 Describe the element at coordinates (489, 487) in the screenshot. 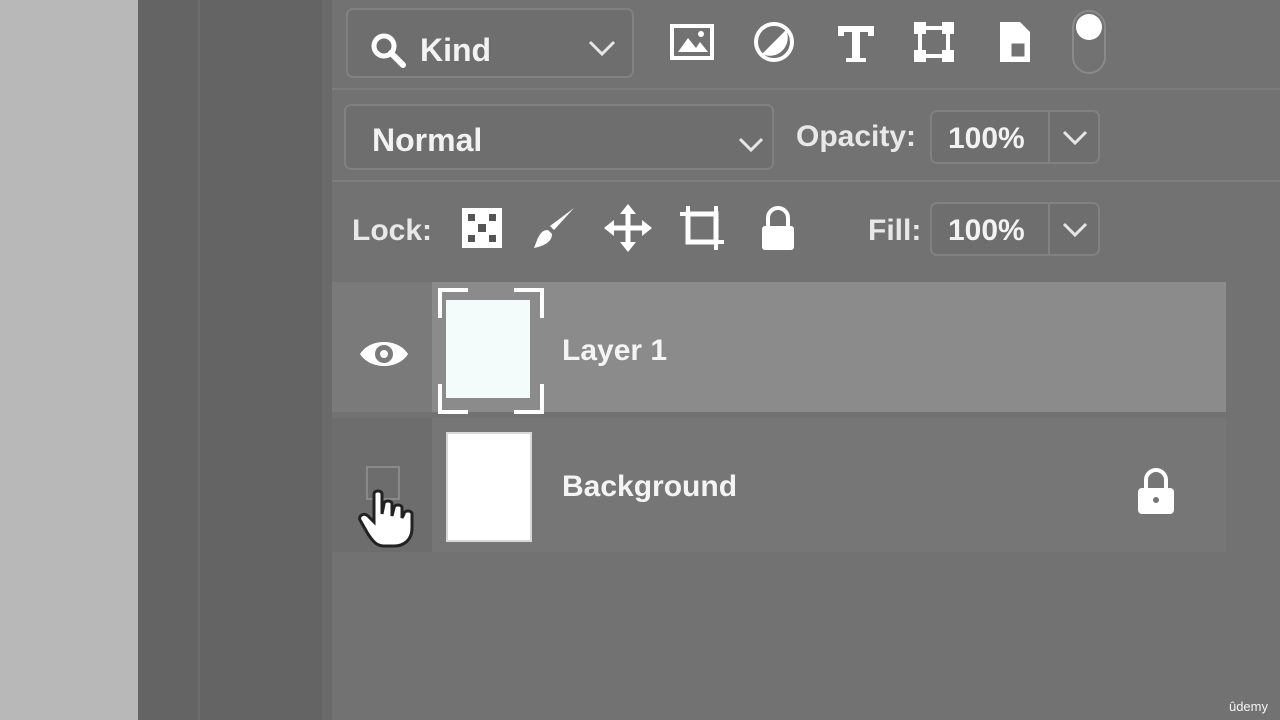

I see `layer-thumbnail` at that location.